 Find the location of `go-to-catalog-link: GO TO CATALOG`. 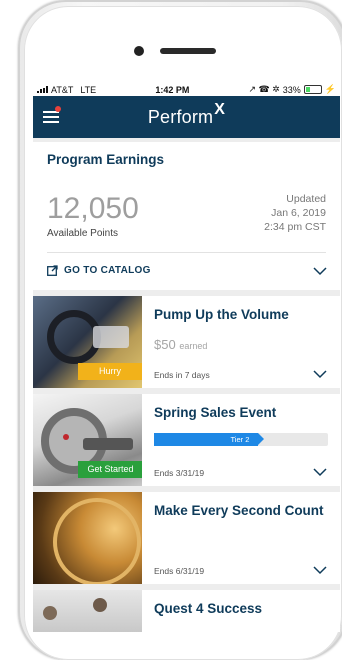

go-to-catalog-link: GO TO CATALOG is located at coordinates (99, 270).